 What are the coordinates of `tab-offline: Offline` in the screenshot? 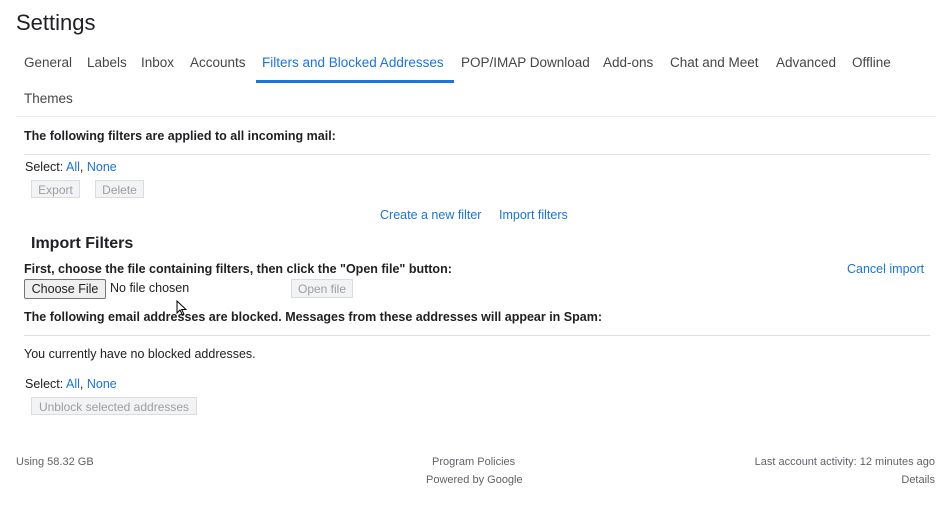 It's located at (871, 62).